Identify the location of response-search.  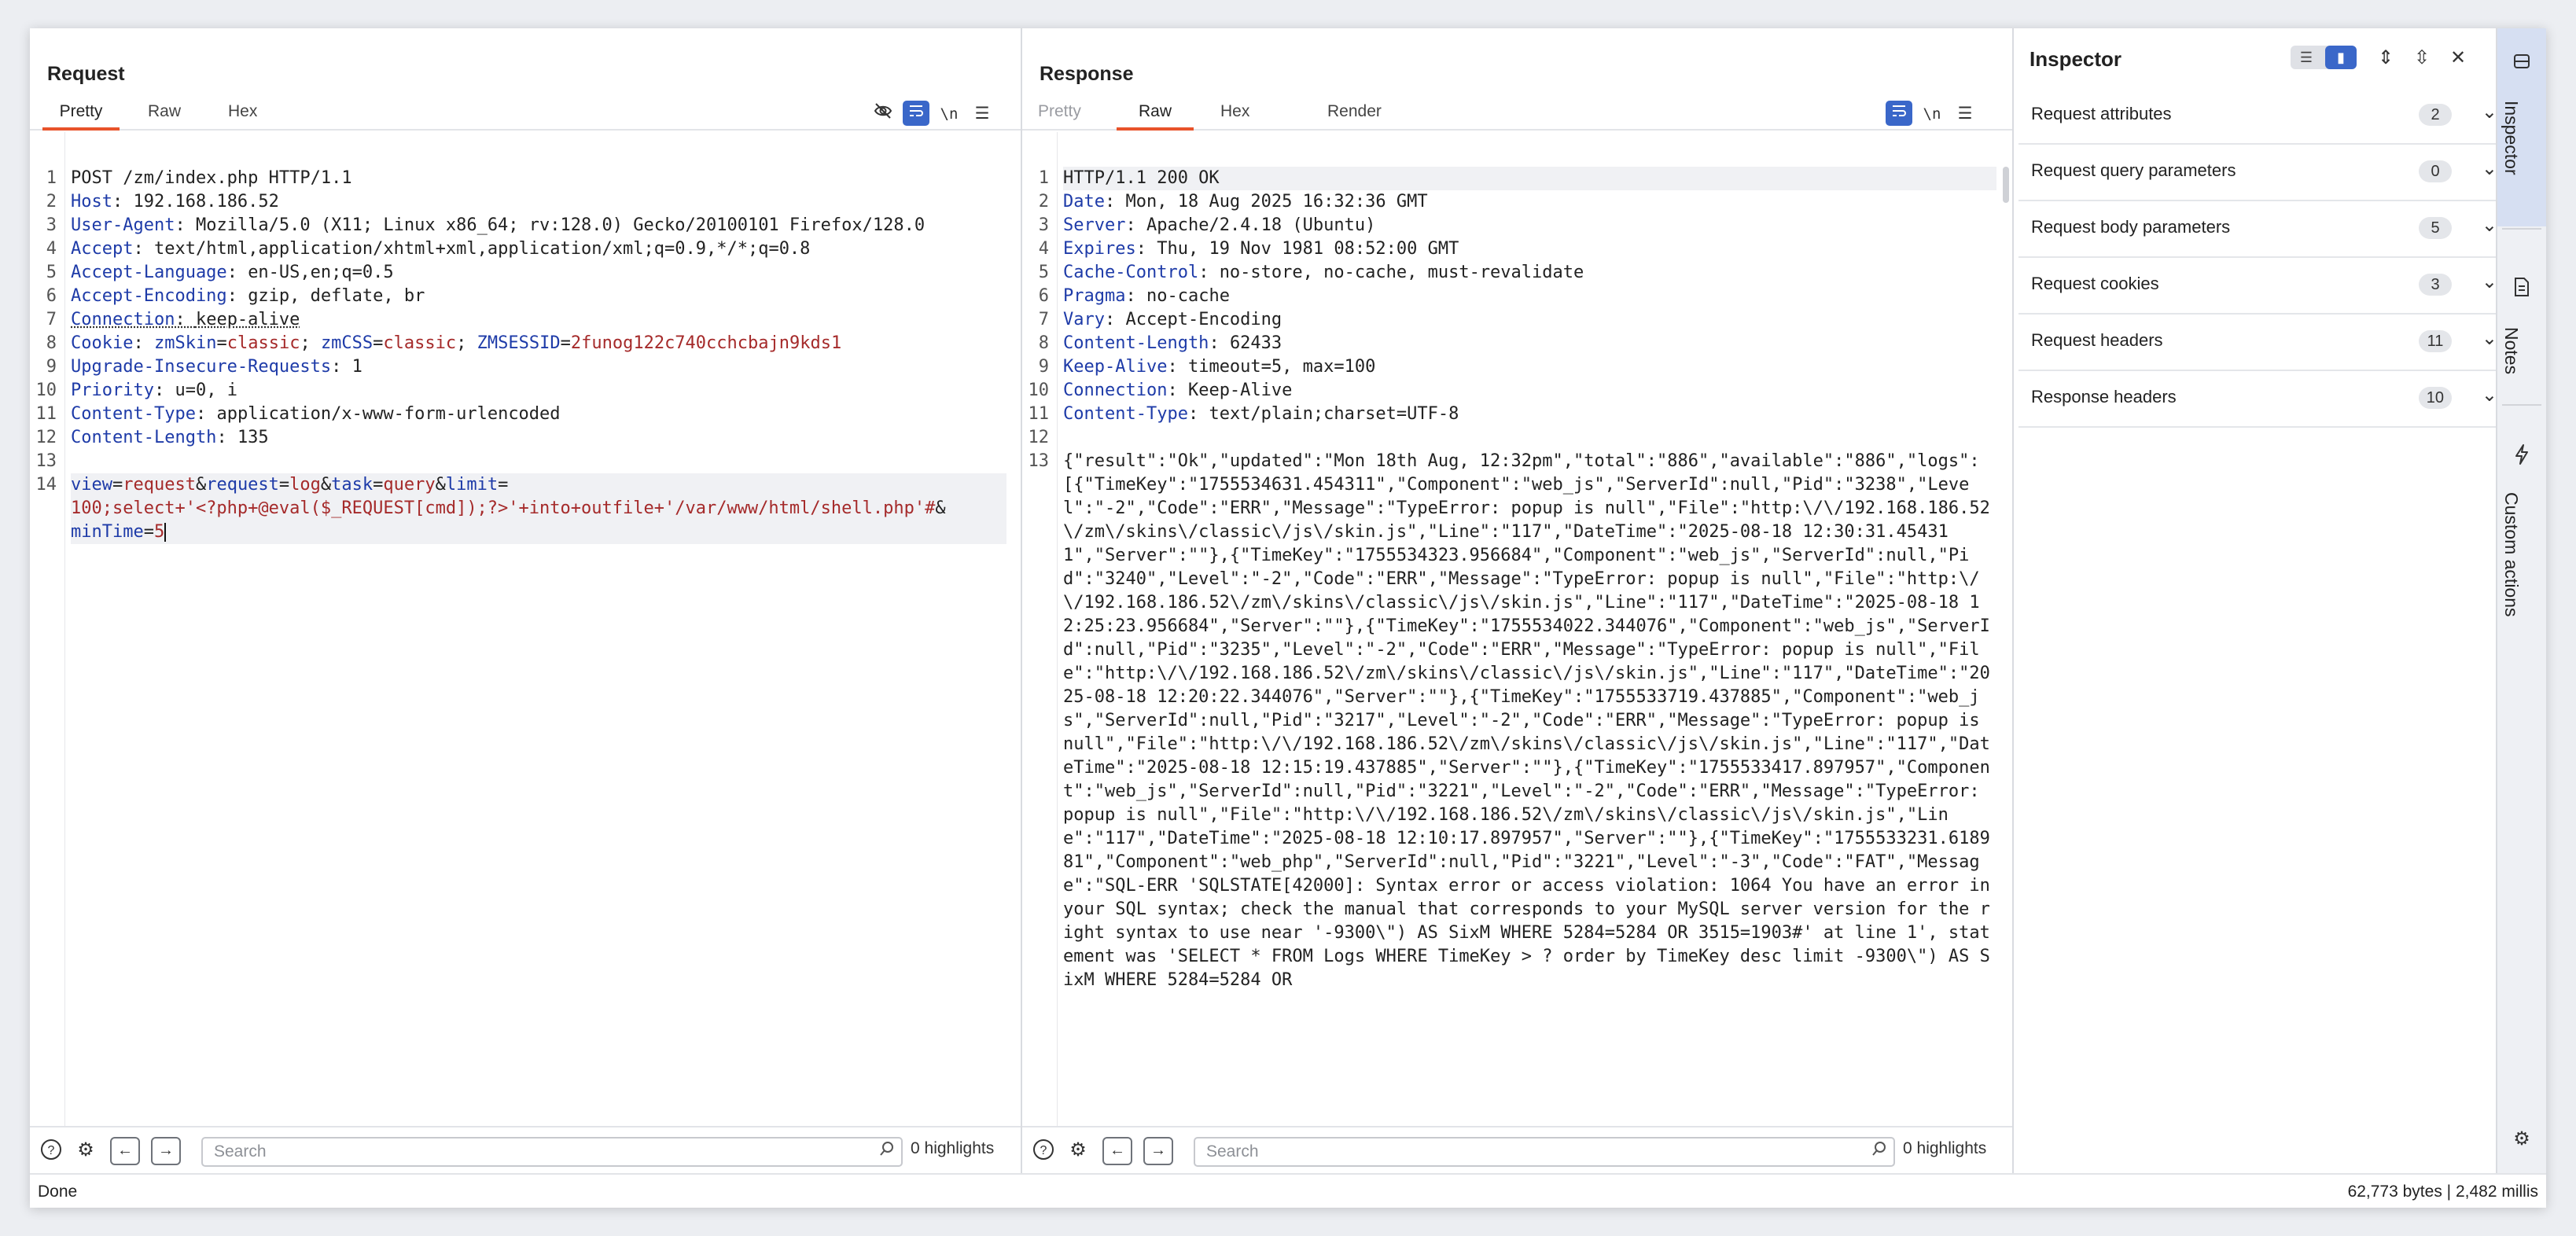
(1545, 1152).